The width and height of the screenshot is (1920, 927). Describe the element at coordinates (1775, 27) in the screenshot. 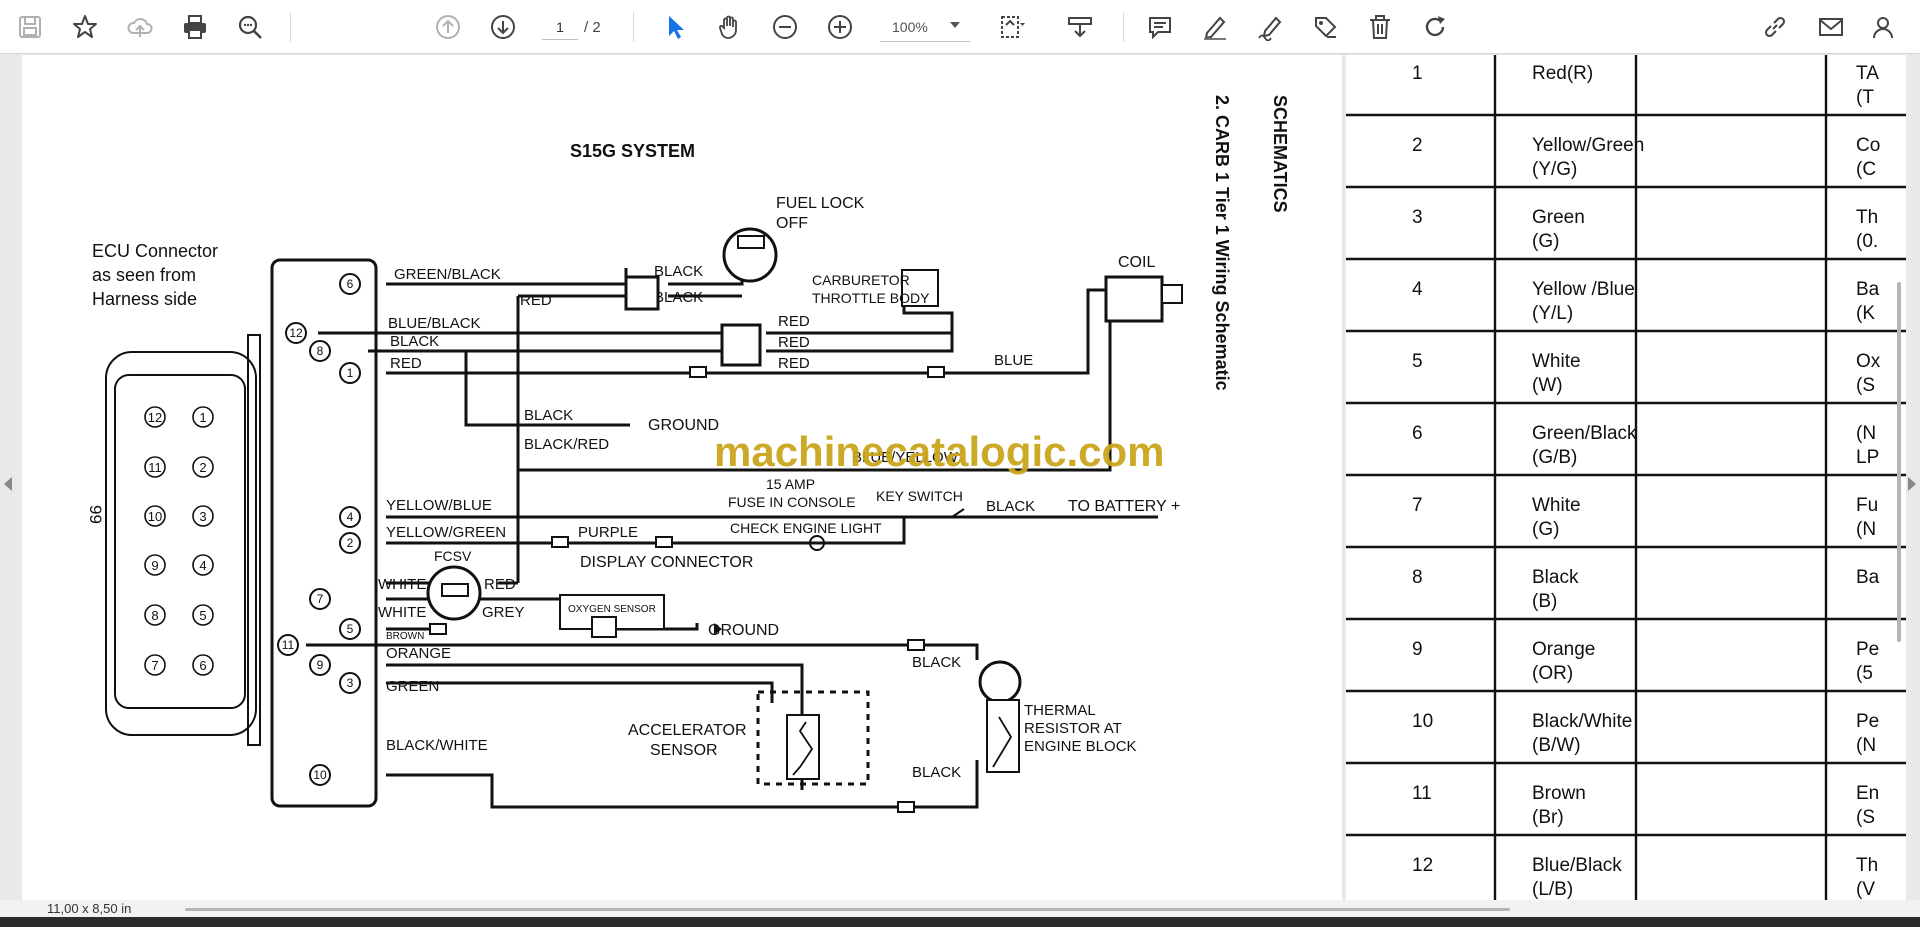

I see `share-link-icon` at that location.